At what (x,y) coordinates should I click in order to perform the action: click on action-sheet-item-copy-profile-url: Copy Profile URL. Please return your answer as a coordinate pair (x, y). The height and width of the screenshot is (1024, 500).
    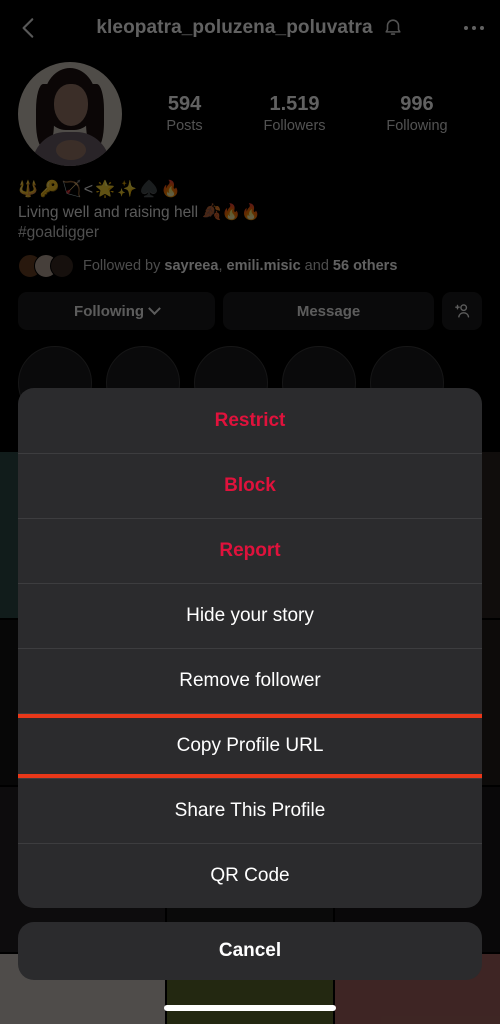
    Looking at the image, I should click on (250, 745).